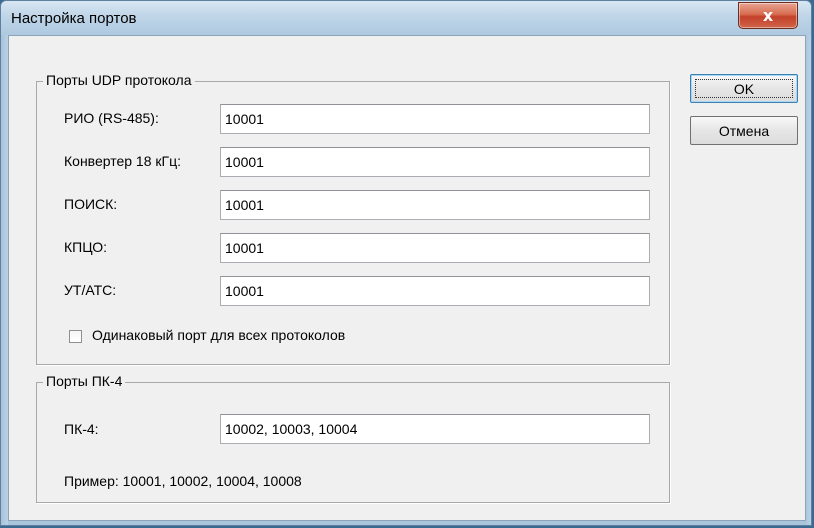 The height and width of the screenshot is (528, 814). Describe the element at coordinates (435, 248) in the screenshot. I see `kpco-port-input` at that location.